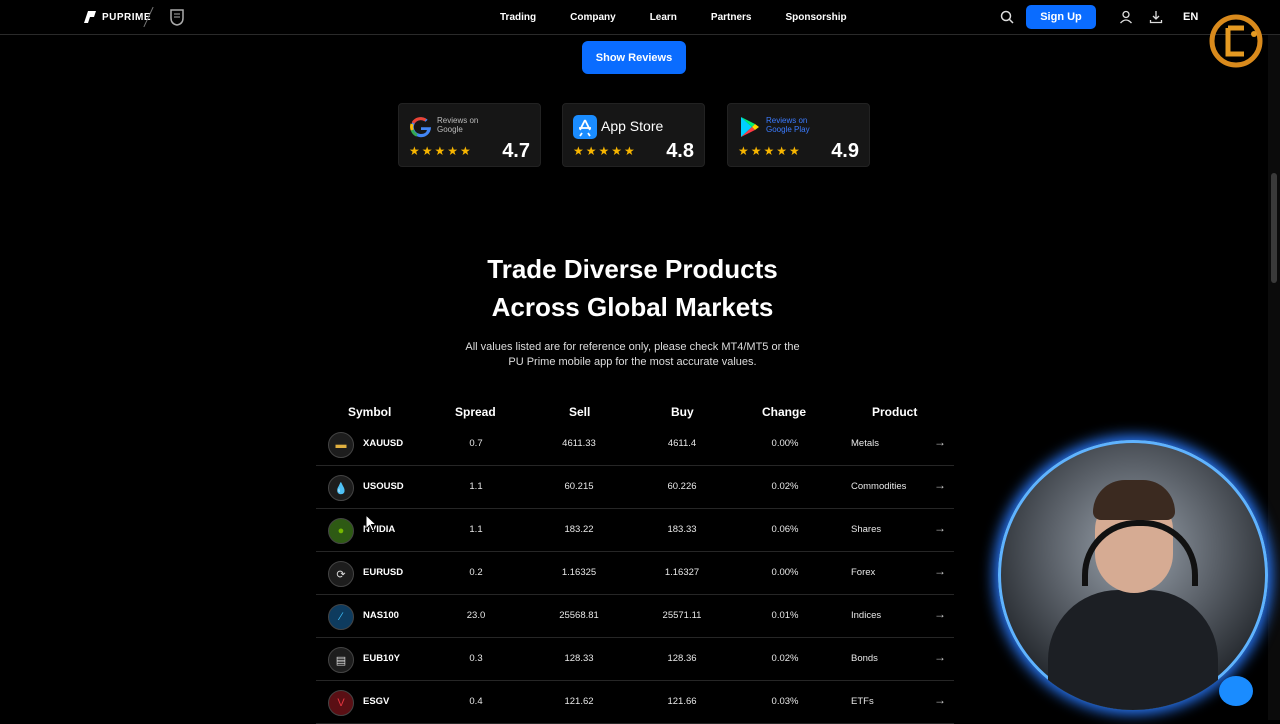  I want to click on presenter-body, so click(1133, 650).